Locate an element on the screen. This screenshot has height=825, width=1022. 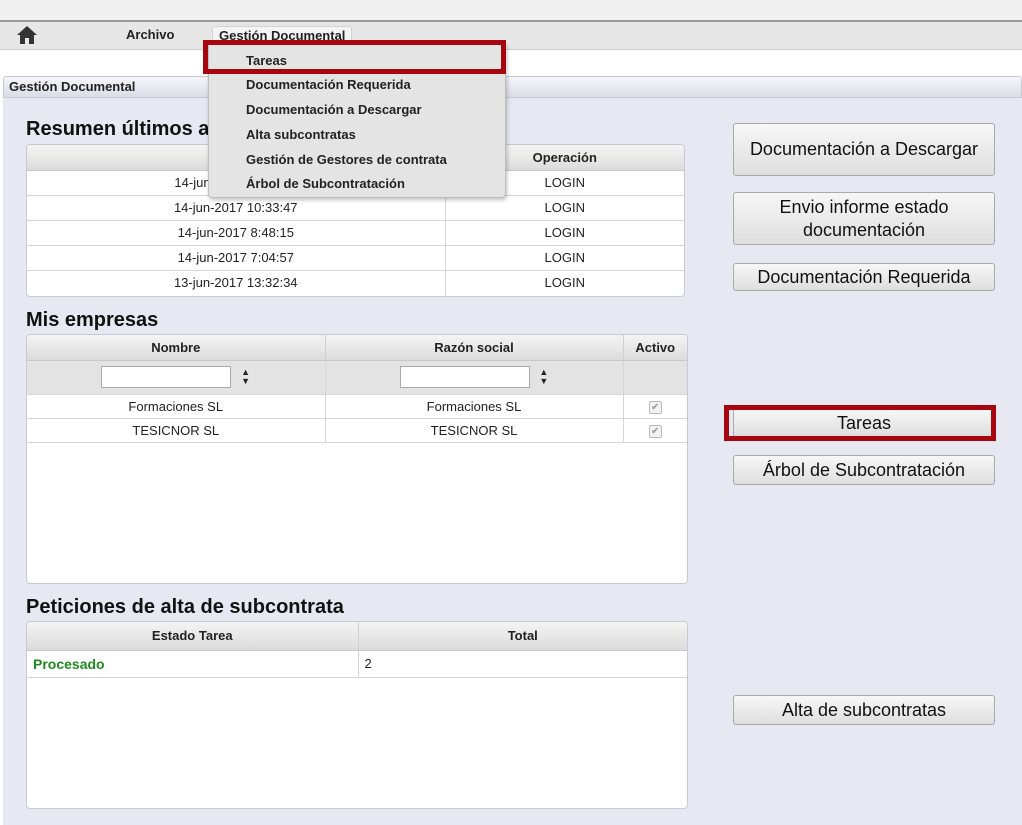
total-cell: 2 is located at coordinates (522, 664).